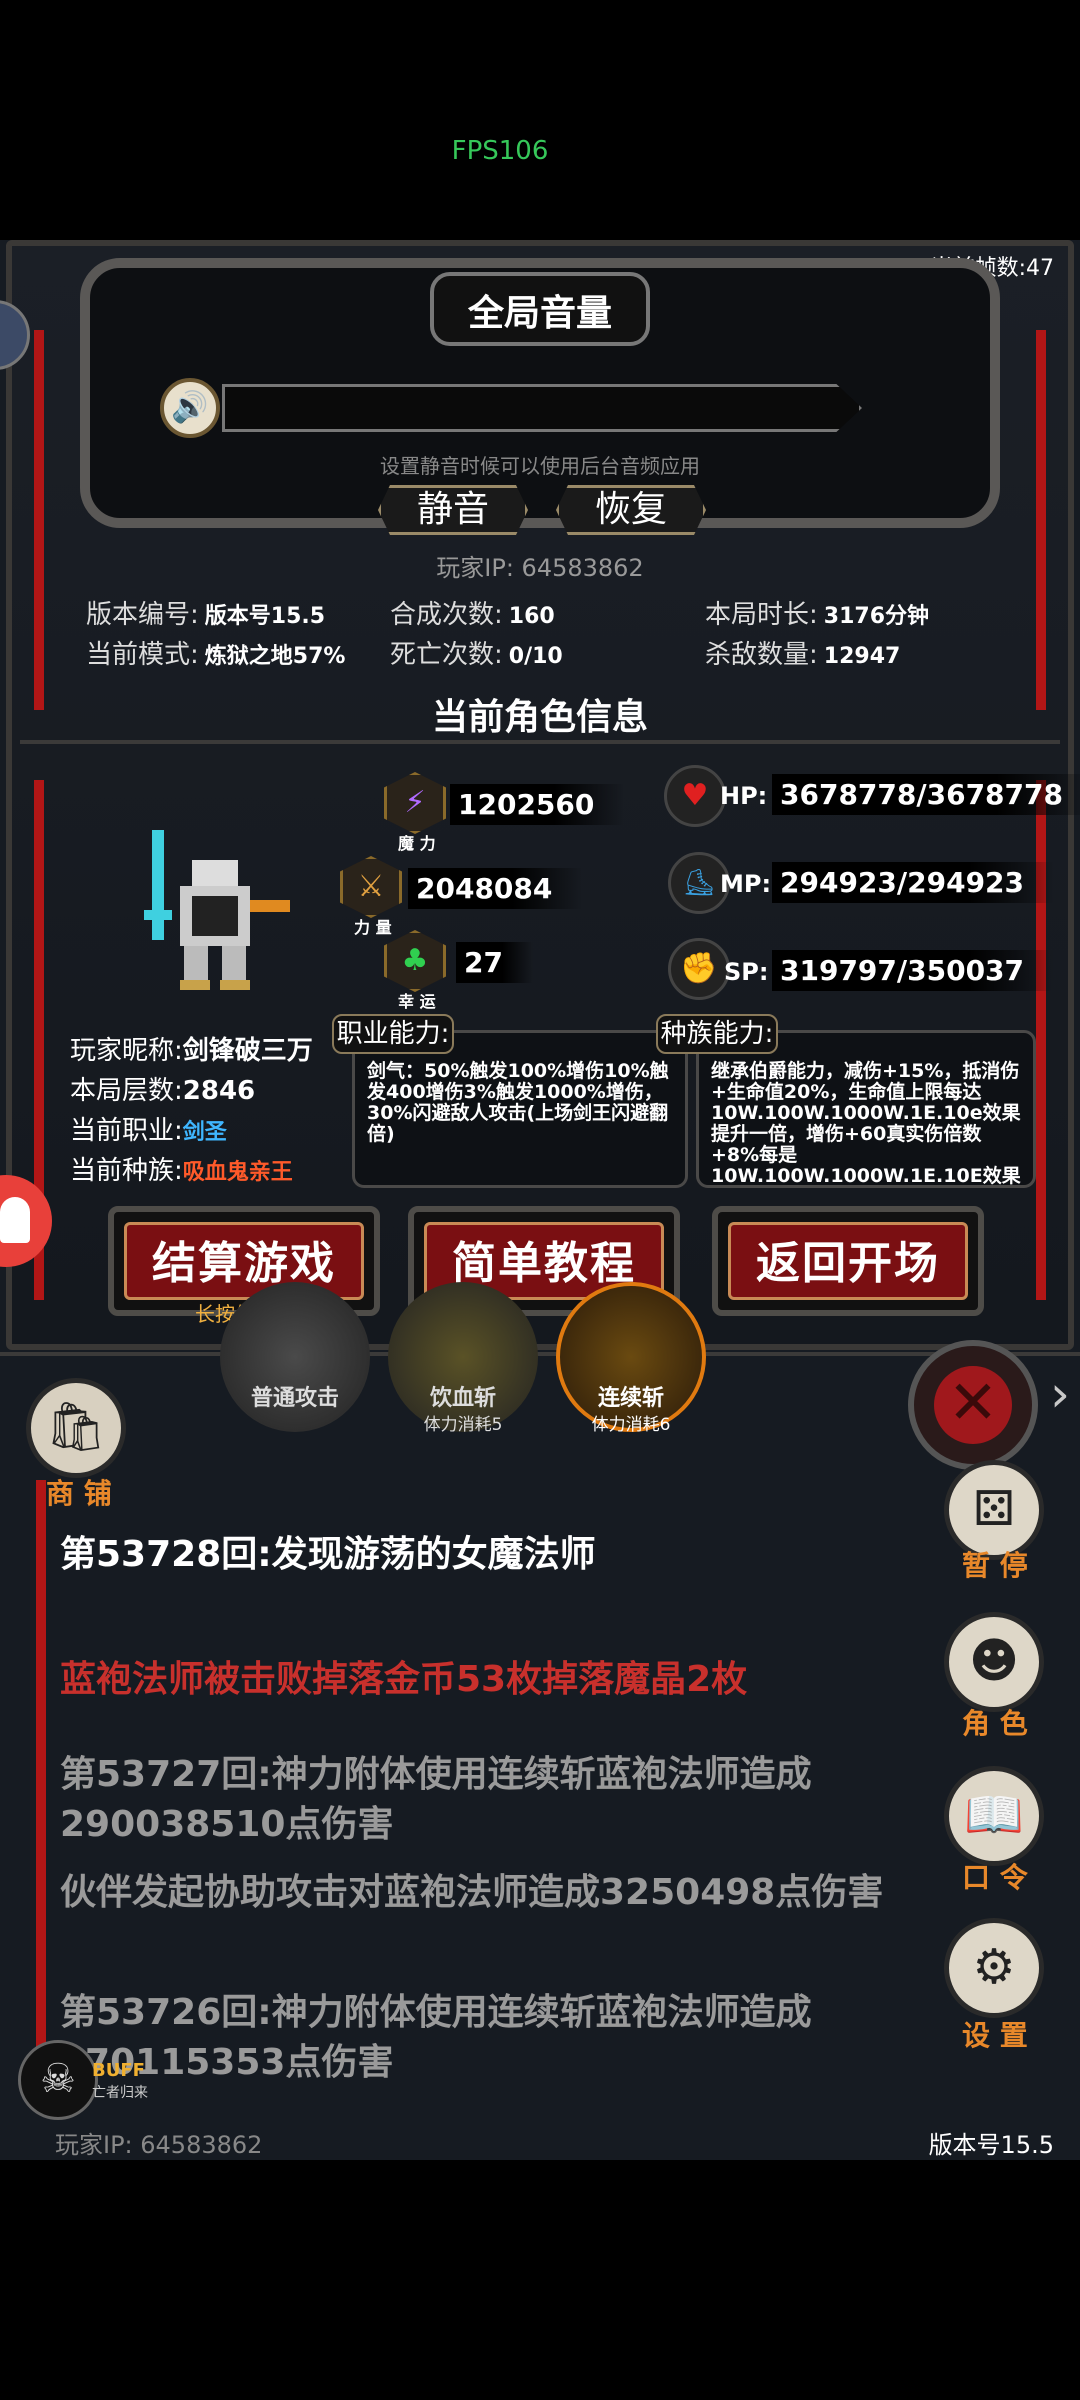 This screenshot has width=1080, height=2400. I want to click on sp-muscle-icon: ✊, so click(699, 969).